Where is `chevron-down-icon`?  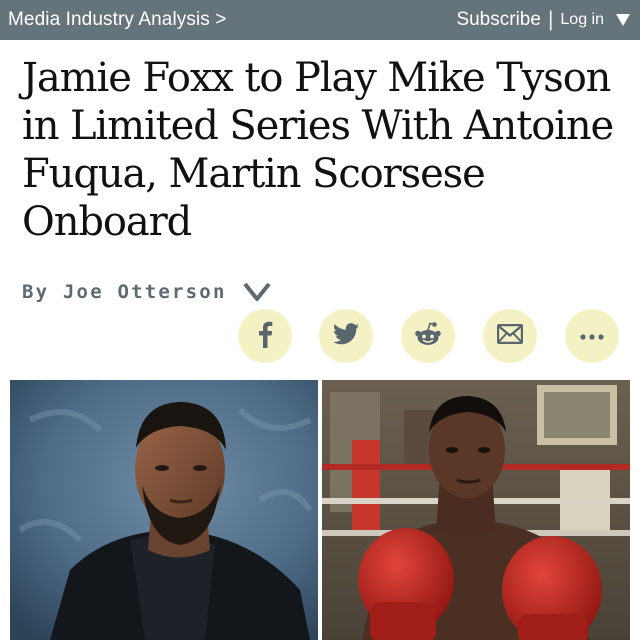
chevron-down-icon is located at coordinates (257, 292).